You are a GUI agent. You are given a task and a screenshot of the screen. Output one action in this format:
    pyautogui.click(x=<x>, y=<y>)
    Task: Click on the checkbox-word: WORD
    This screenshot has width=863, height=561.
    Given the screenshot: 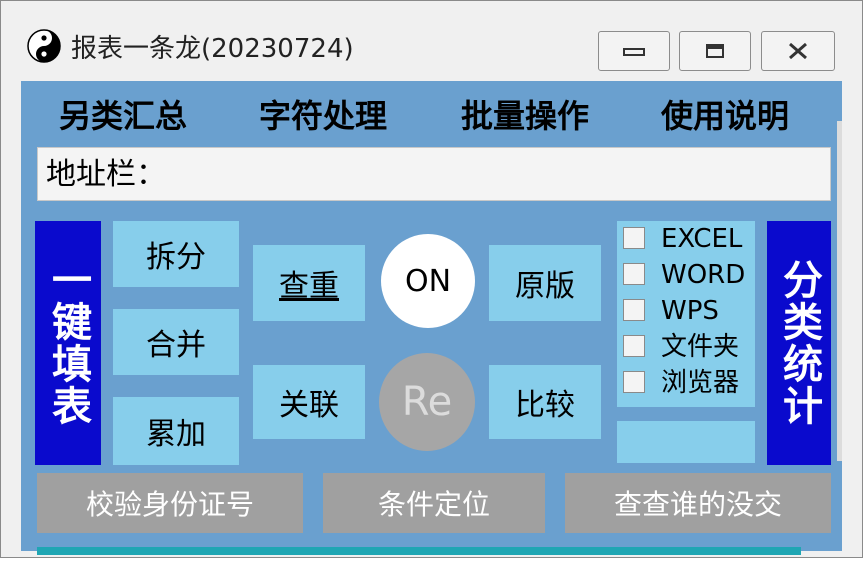 What is the action you would take?
    pyautogui.click(x=686, y=275)
    